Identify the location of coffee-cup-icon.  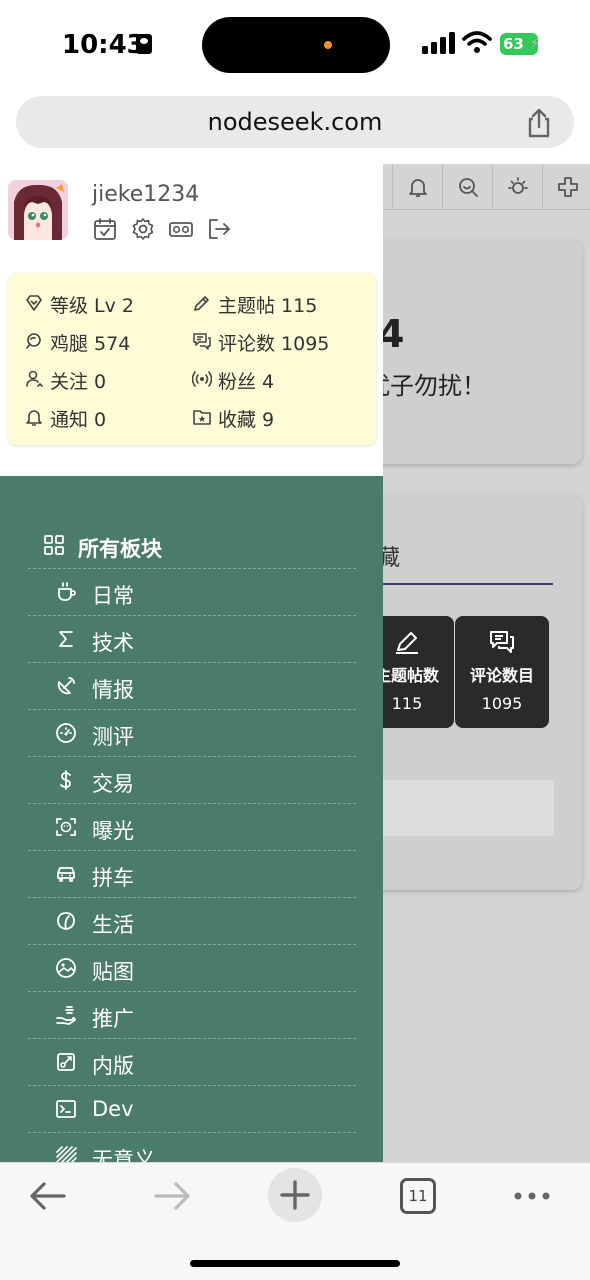
(67, 591).